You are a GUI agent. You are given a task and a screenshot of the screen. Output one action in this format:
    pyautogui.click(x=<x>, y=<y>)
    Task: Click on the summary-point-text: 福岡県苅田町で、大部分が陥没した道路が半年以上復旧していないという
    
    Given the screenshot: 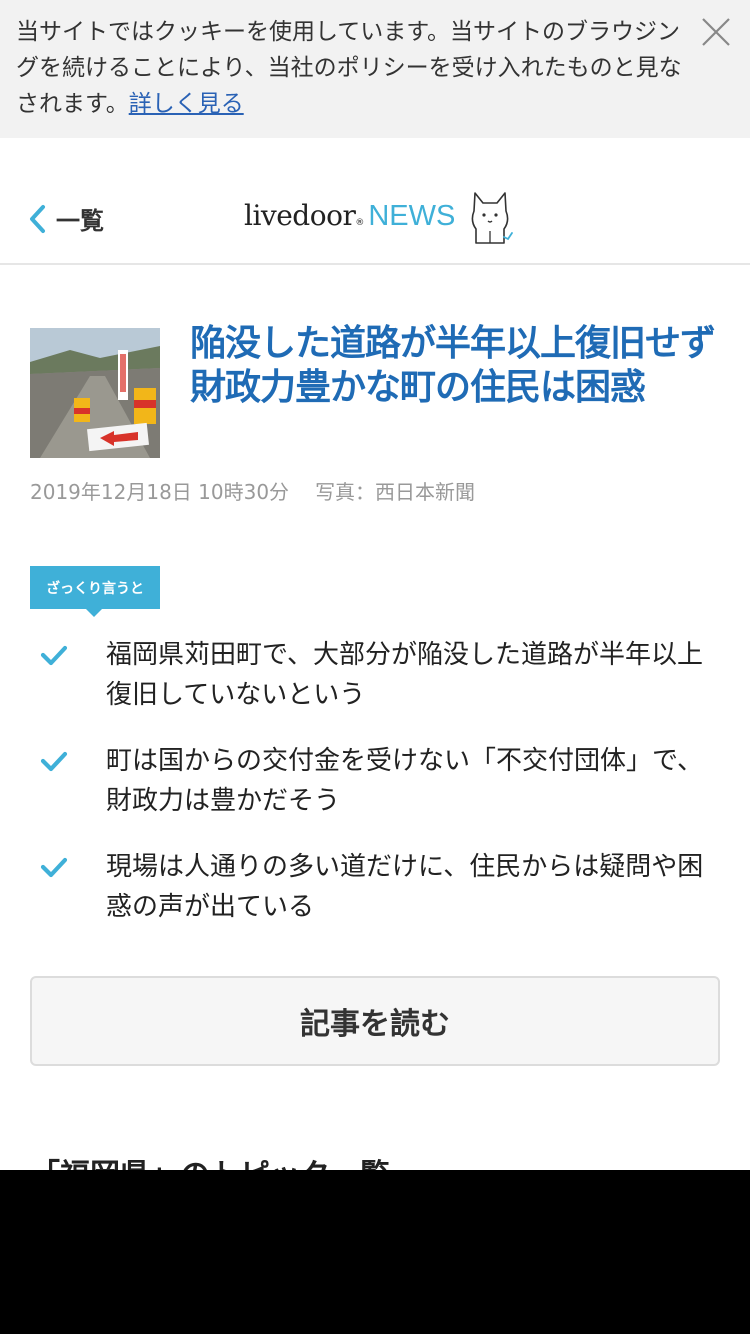 What is the action you would take?
    pyautogui.click(x=404, y=675)
    